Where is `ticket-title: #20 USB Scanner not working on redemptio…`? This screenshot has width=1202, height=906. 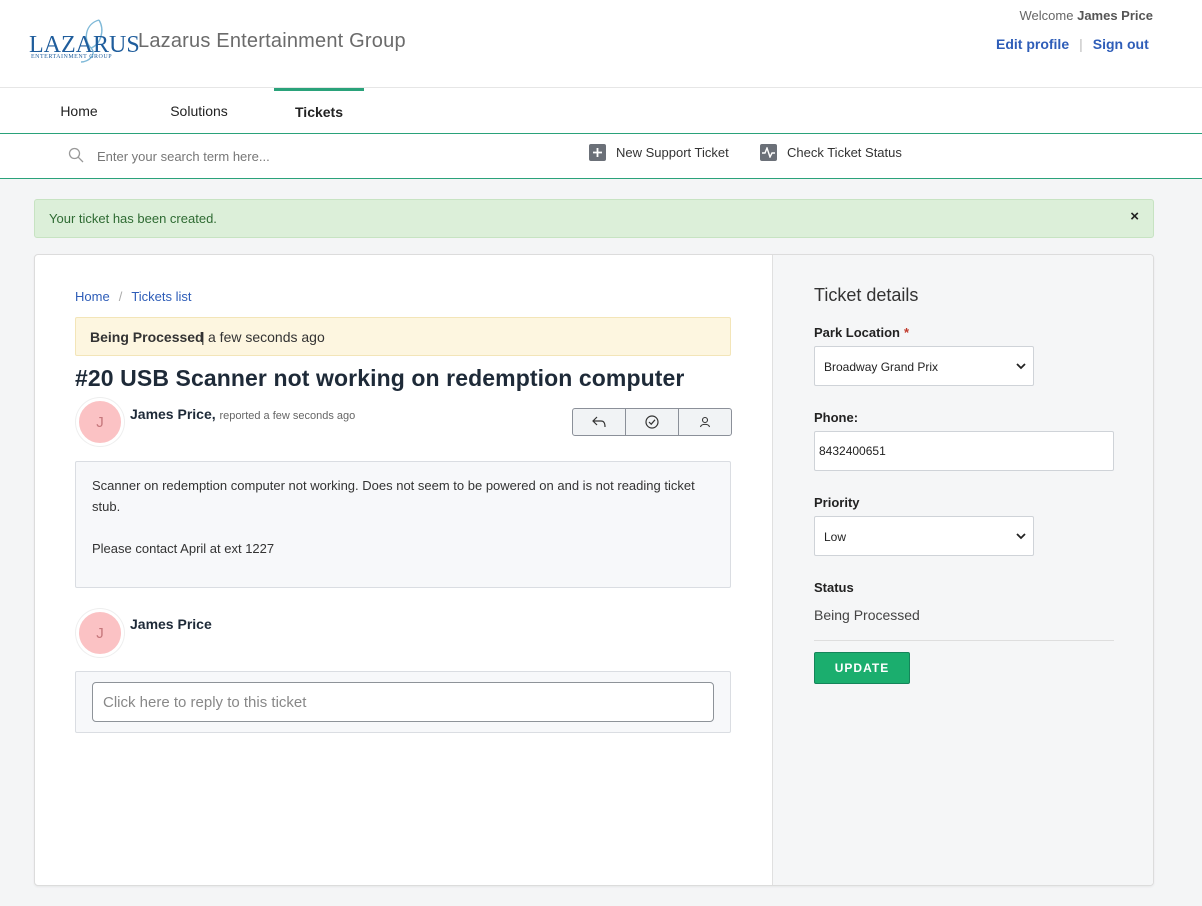
ticket-title: #20 USB Scanner not working on redemptio… is located at coordinates (380, 378).